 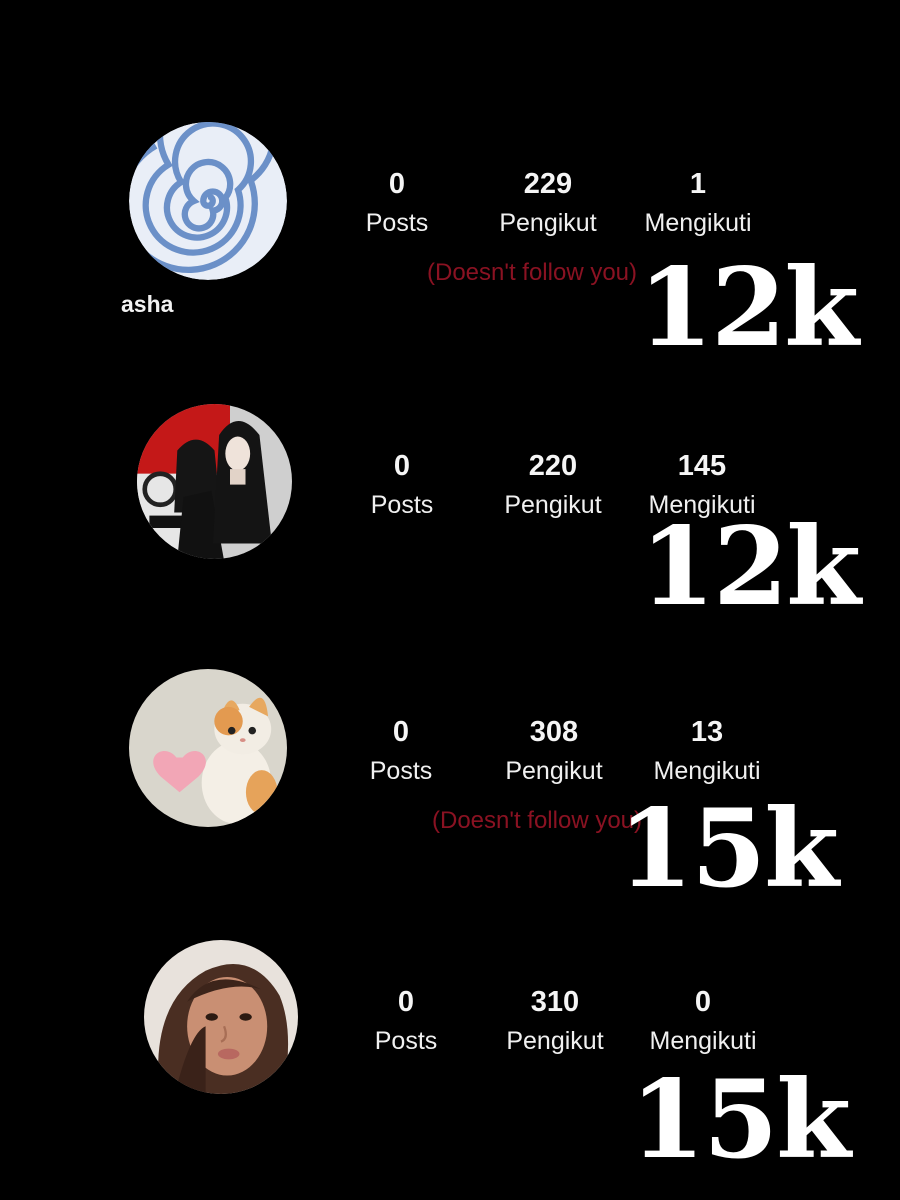 What do you see at coordinates (703, 1021) in the screenshot?
I see `following-stat: 0 Mengikuti` at bounding box center [703, 1021].